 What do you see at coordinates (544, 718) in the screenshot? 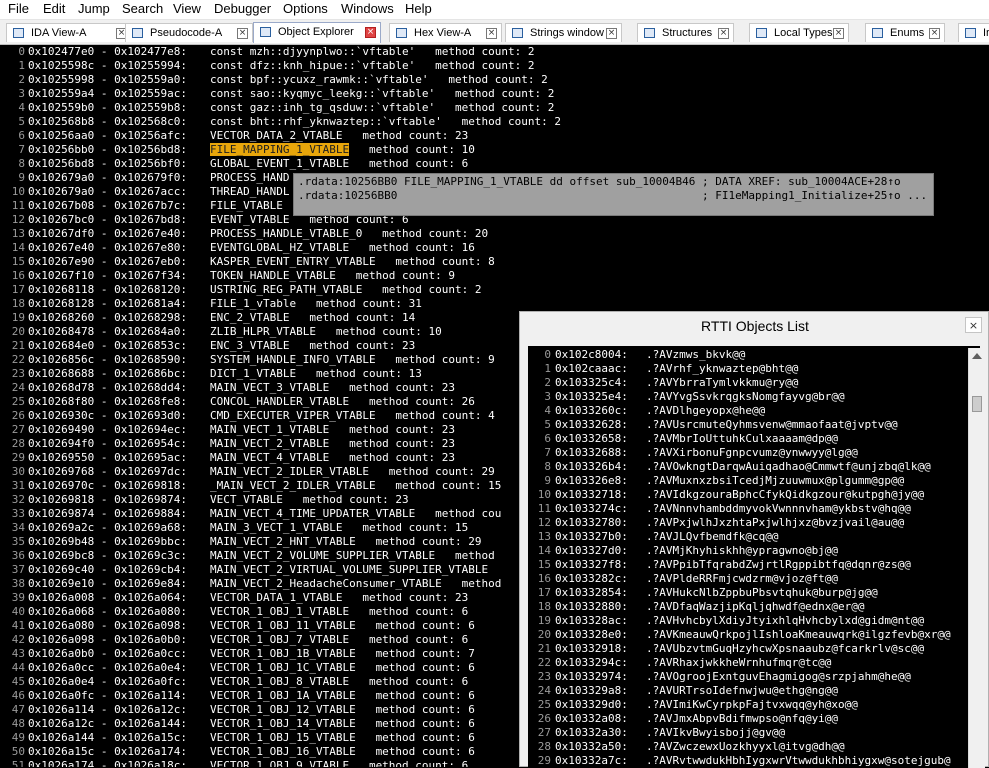
I see `row-index: 26` at bounding box center [544, 718].